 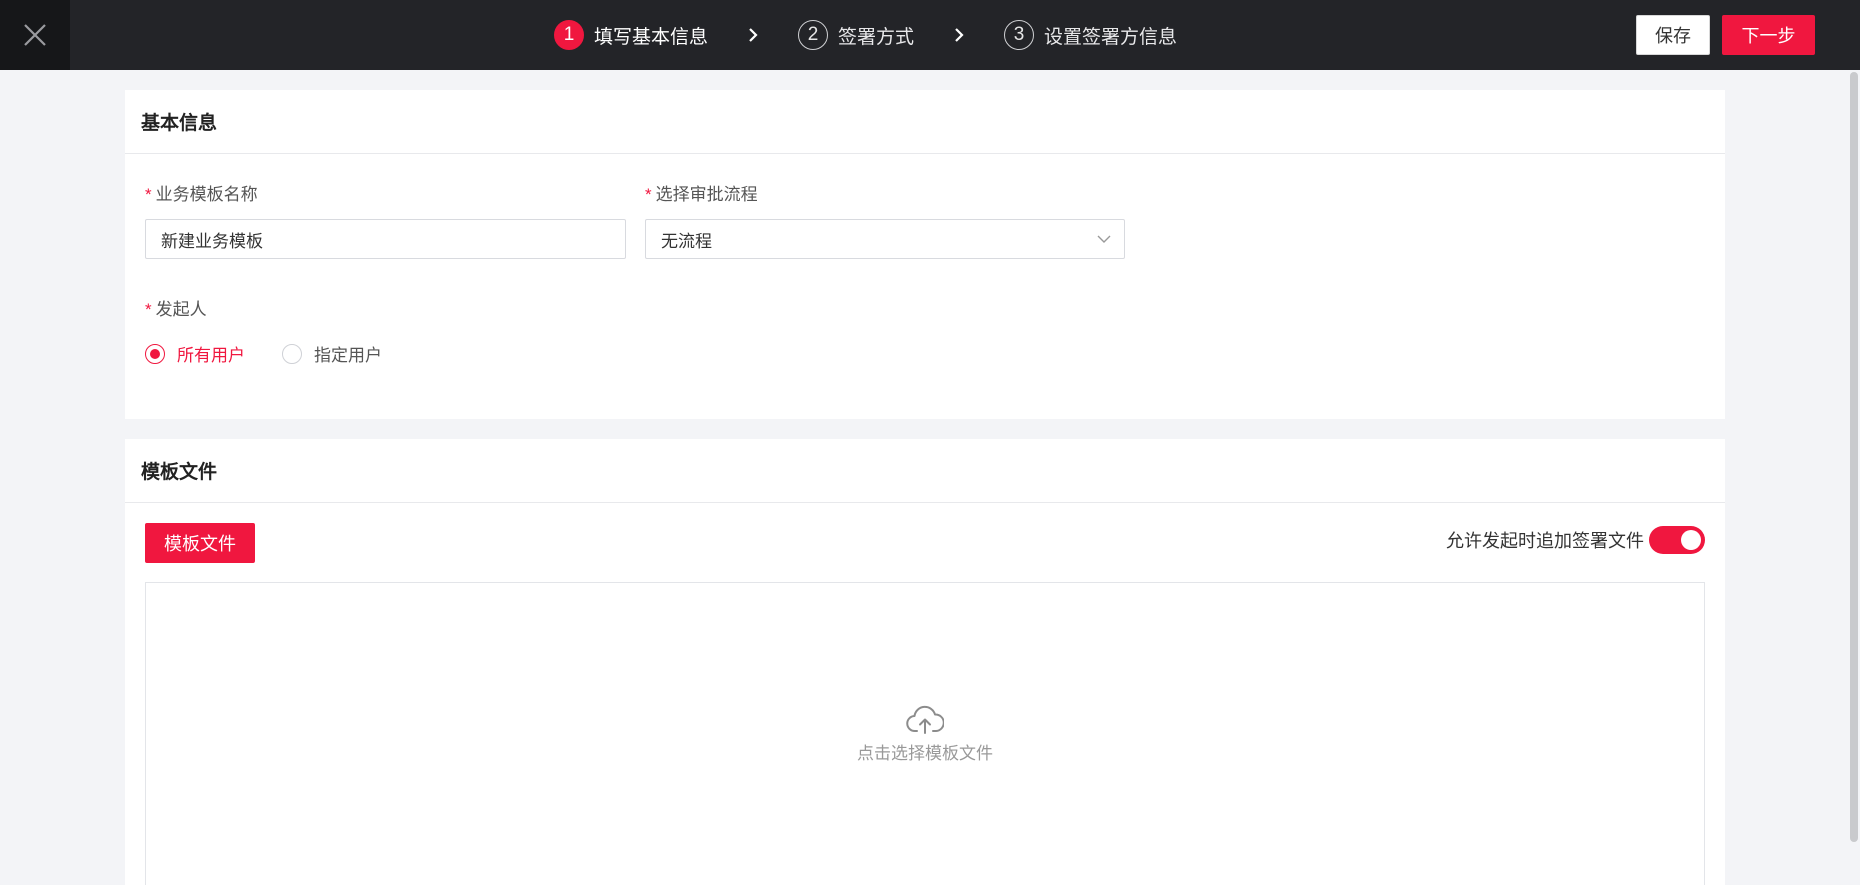 What do you see at coordinates (1104, 239) in the screenshot?
I see `chevron-down-icon` at bounding box center [1104, 239].